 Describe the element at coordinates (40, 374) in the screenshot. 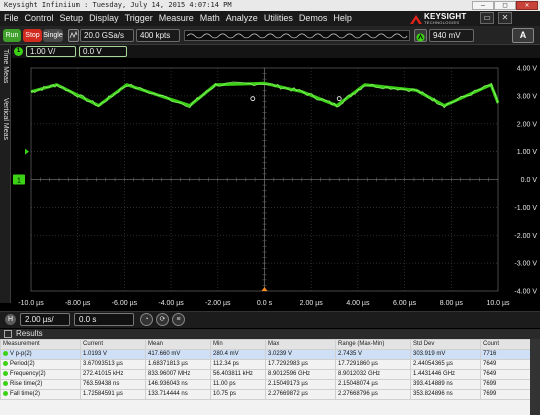

I see `measurement-name-cell: Frequency(2)` at that location.